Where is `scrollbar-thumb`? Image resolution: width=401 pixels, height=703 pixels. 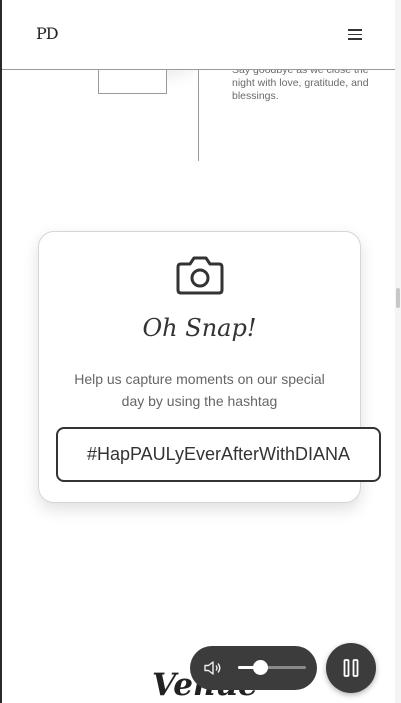 scrollbar-thumb is located at coordinates (398, 298).